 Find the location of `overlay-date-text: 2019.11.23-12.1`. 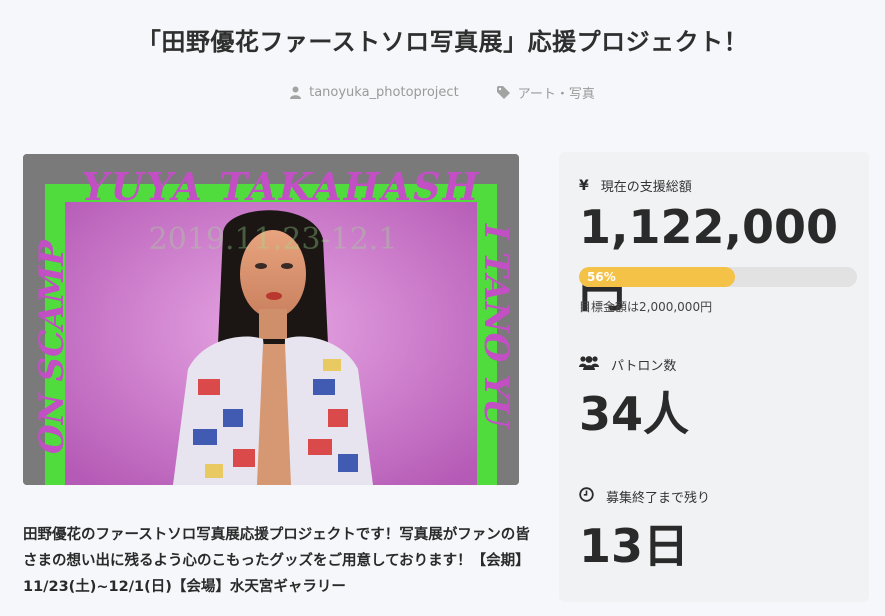

overlay-date-text: 2019.11.23-12.1 is located at coordinates (273, 239).